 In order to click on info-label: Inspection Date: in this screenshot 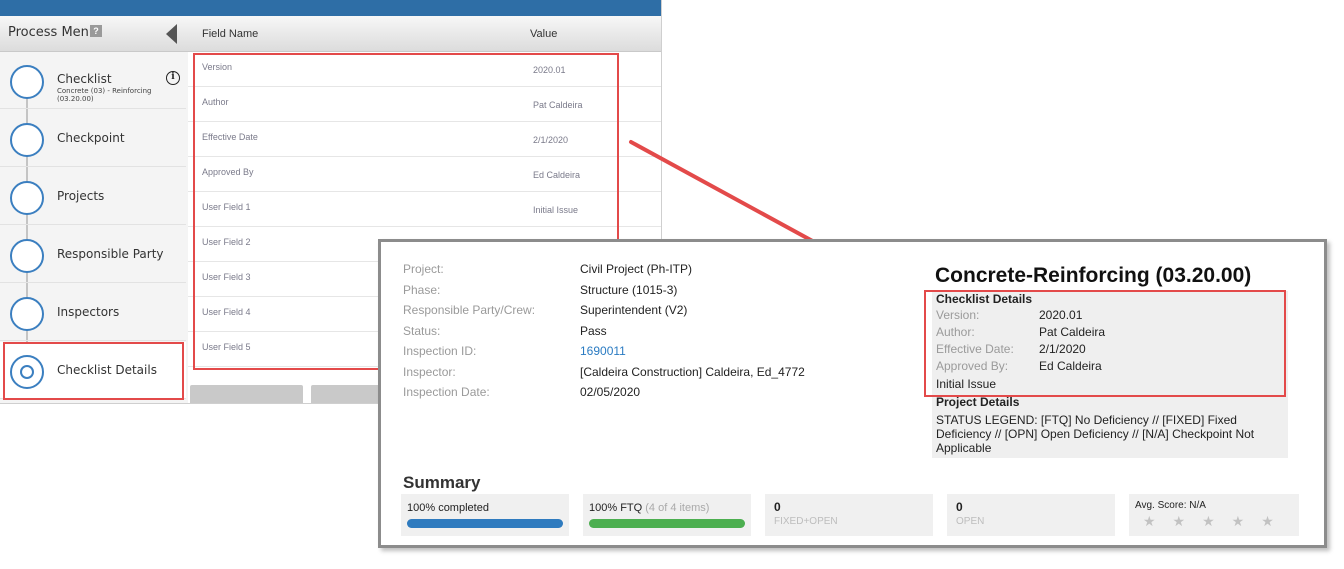, I will do `click(446, 392)`.